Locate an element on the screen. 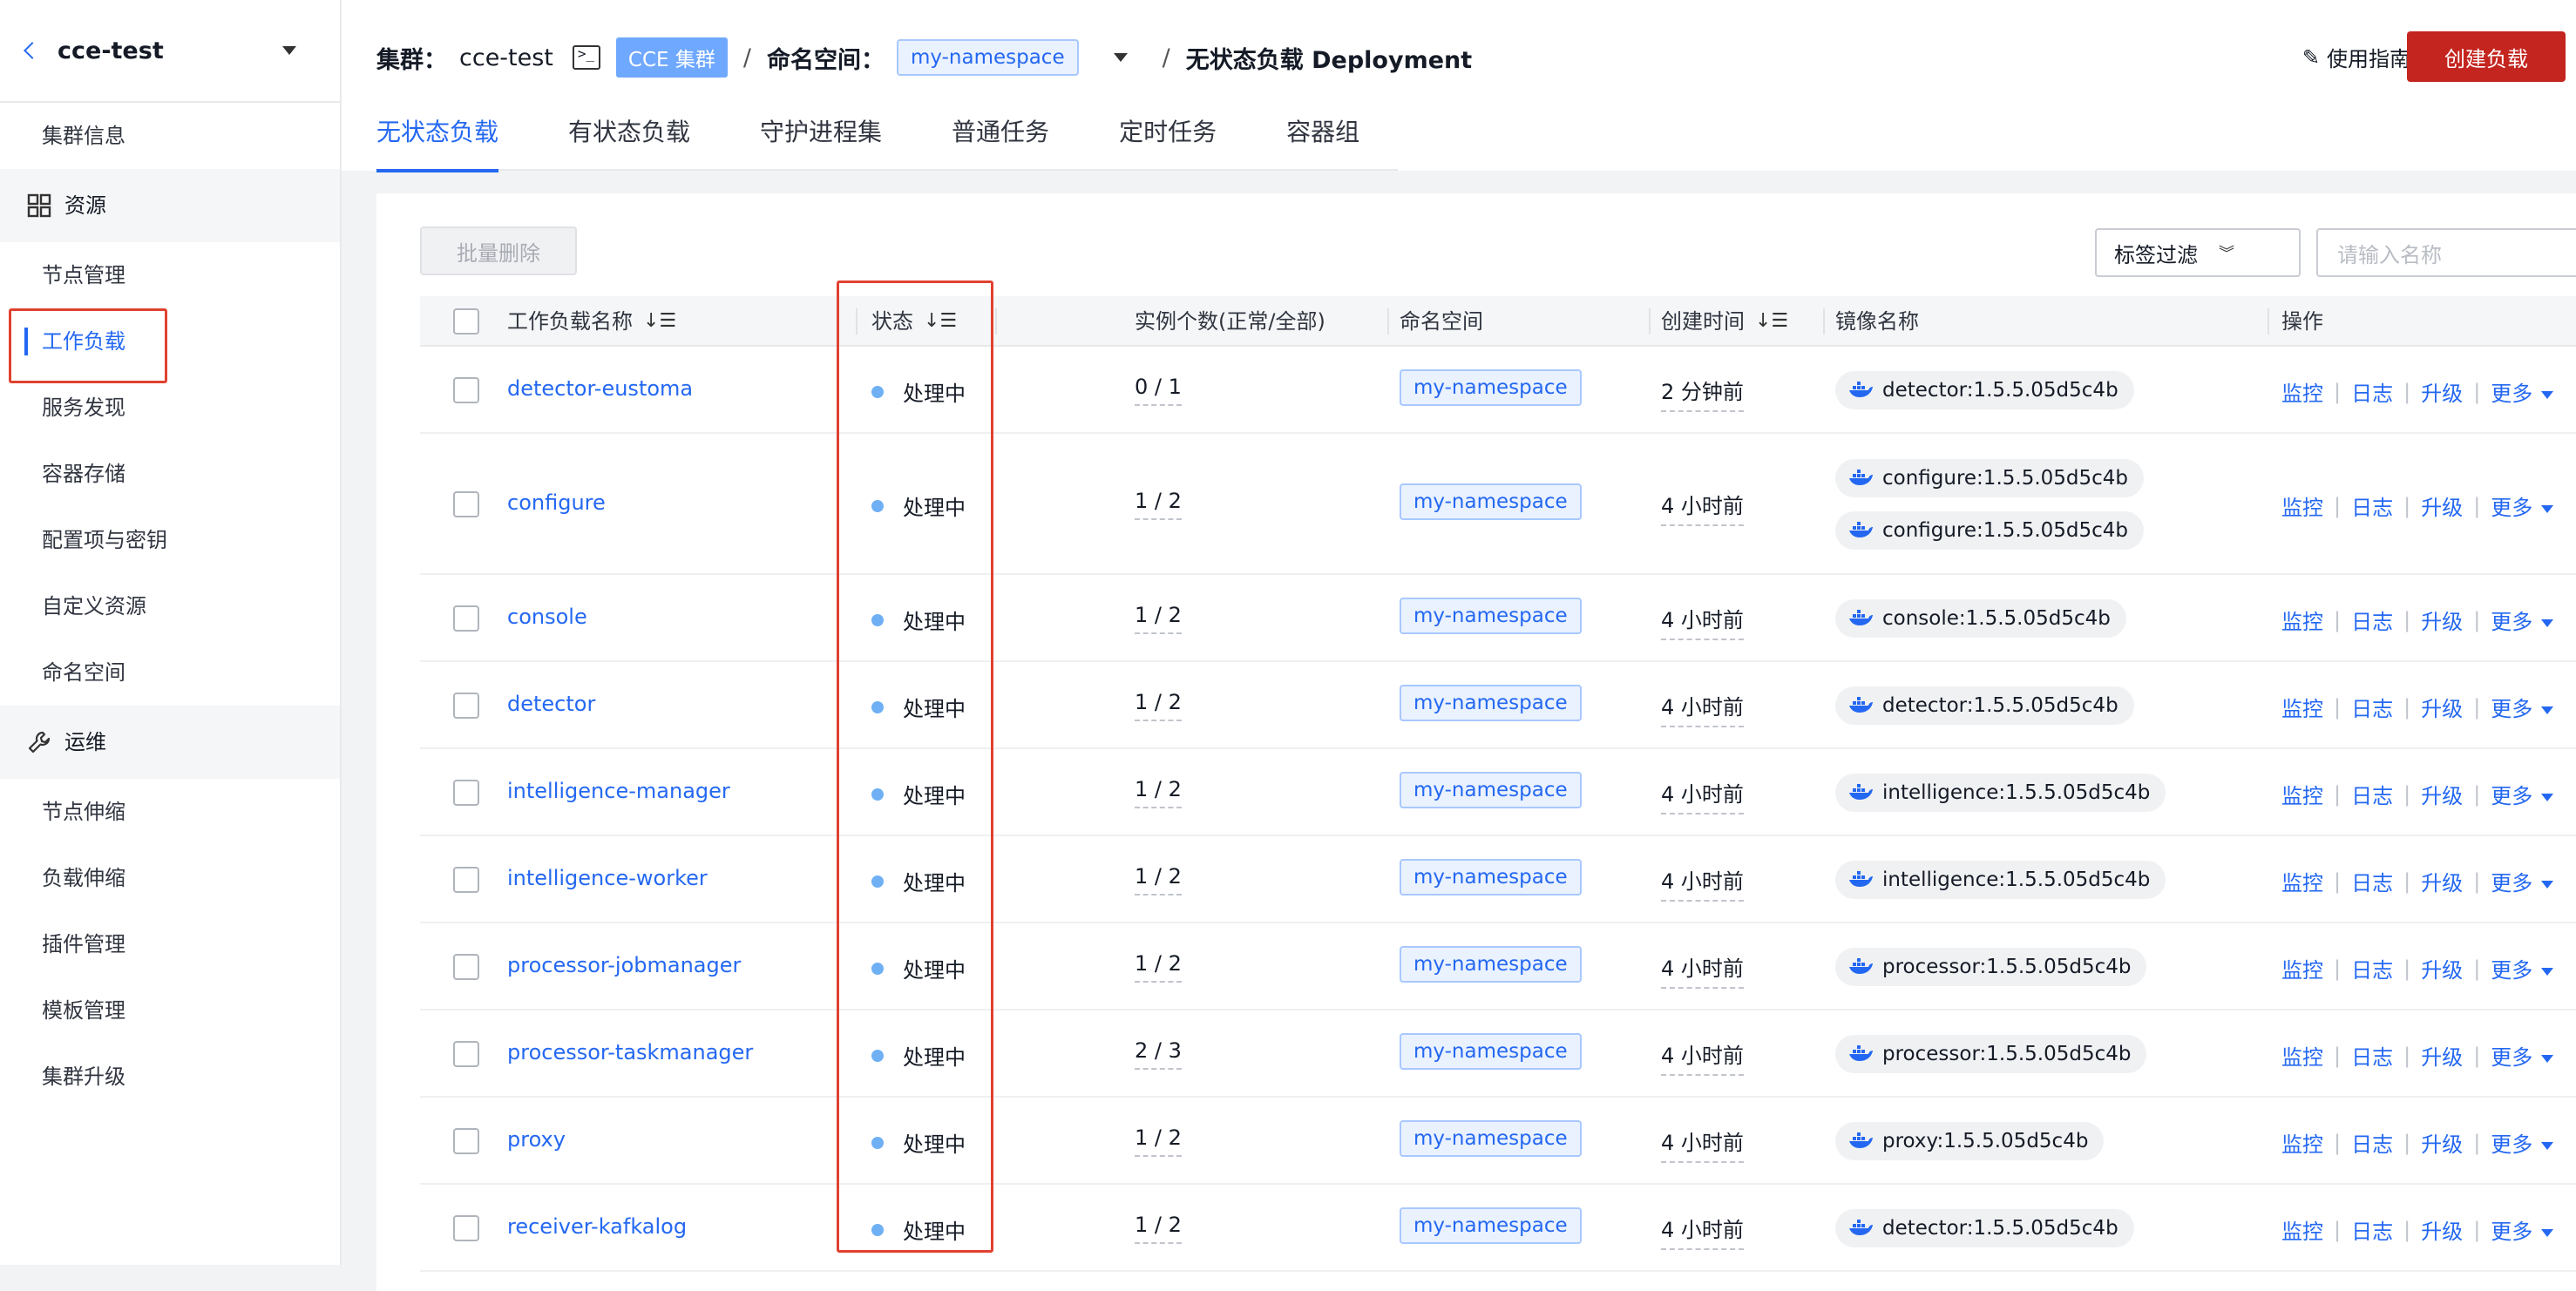 This screenshot has height=1291, width=2576. create-workload-button: 创建负载 is located at coordinates (2487, 56).